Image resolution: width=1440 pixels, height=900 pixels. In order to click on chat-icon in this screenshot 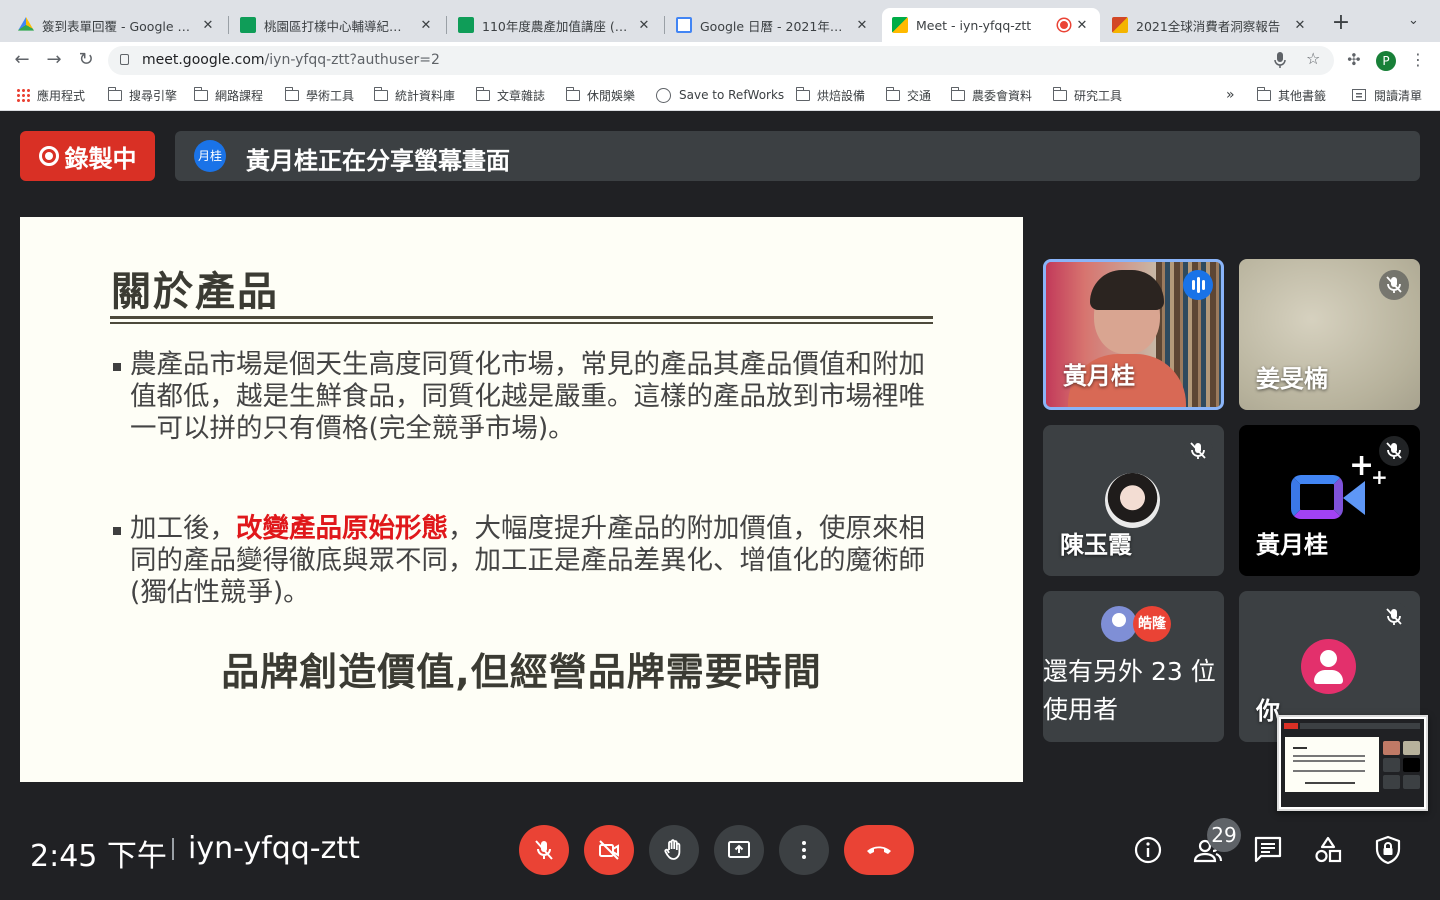, I will do `click(1268, 849)`.